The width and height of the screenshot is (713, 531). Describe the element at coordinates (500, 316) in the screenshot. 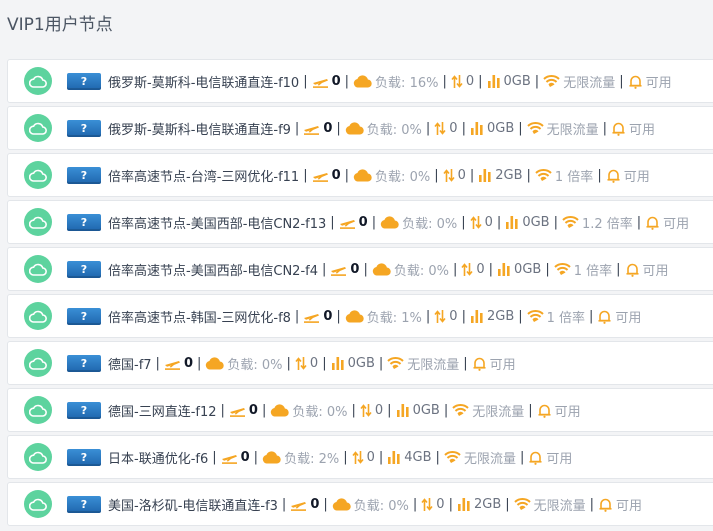

I see `usage-value: 2GB` at that location.